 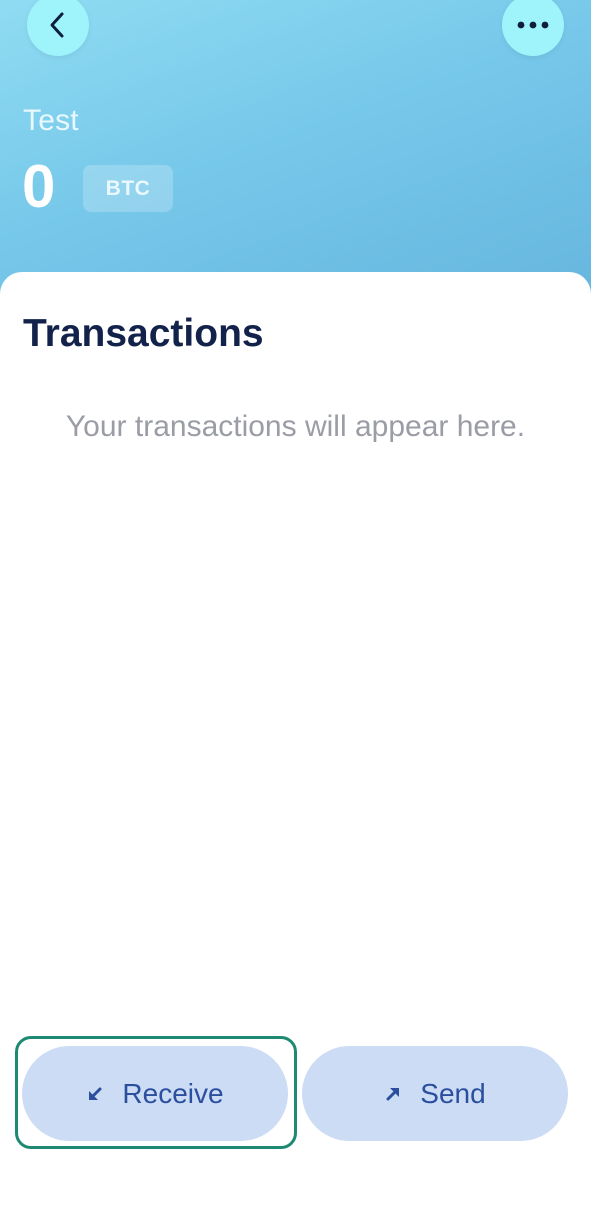 What do you see at coordinates (453, 1093) in the screenshot?
I see `send-button-label: Send` at bounding box center [453, 1093].